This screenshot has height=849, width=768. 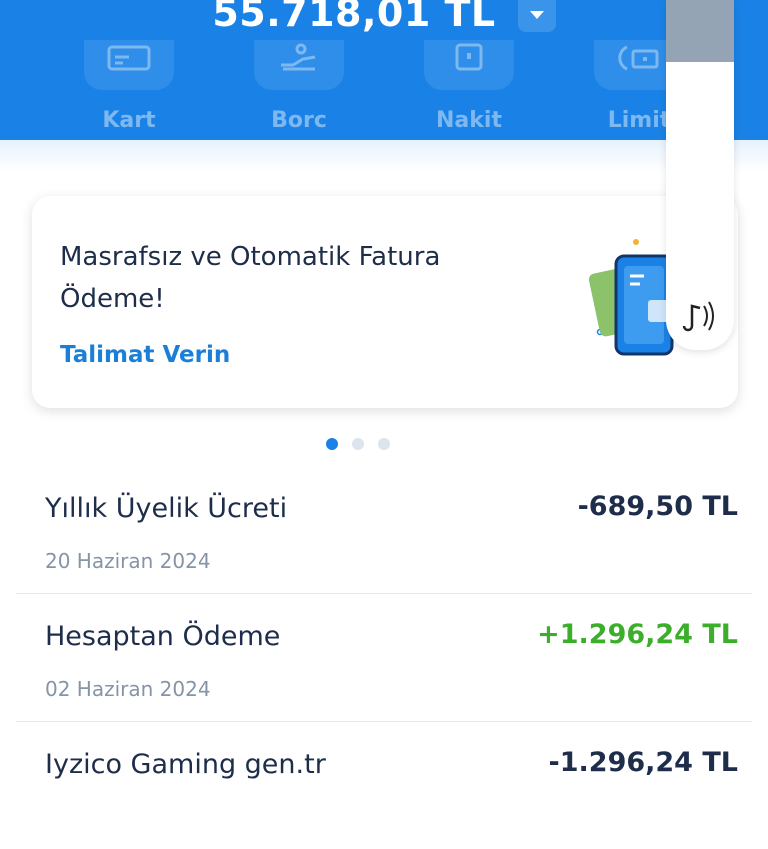 I want to click on audio-music-icon, so click(x=700, y=318).